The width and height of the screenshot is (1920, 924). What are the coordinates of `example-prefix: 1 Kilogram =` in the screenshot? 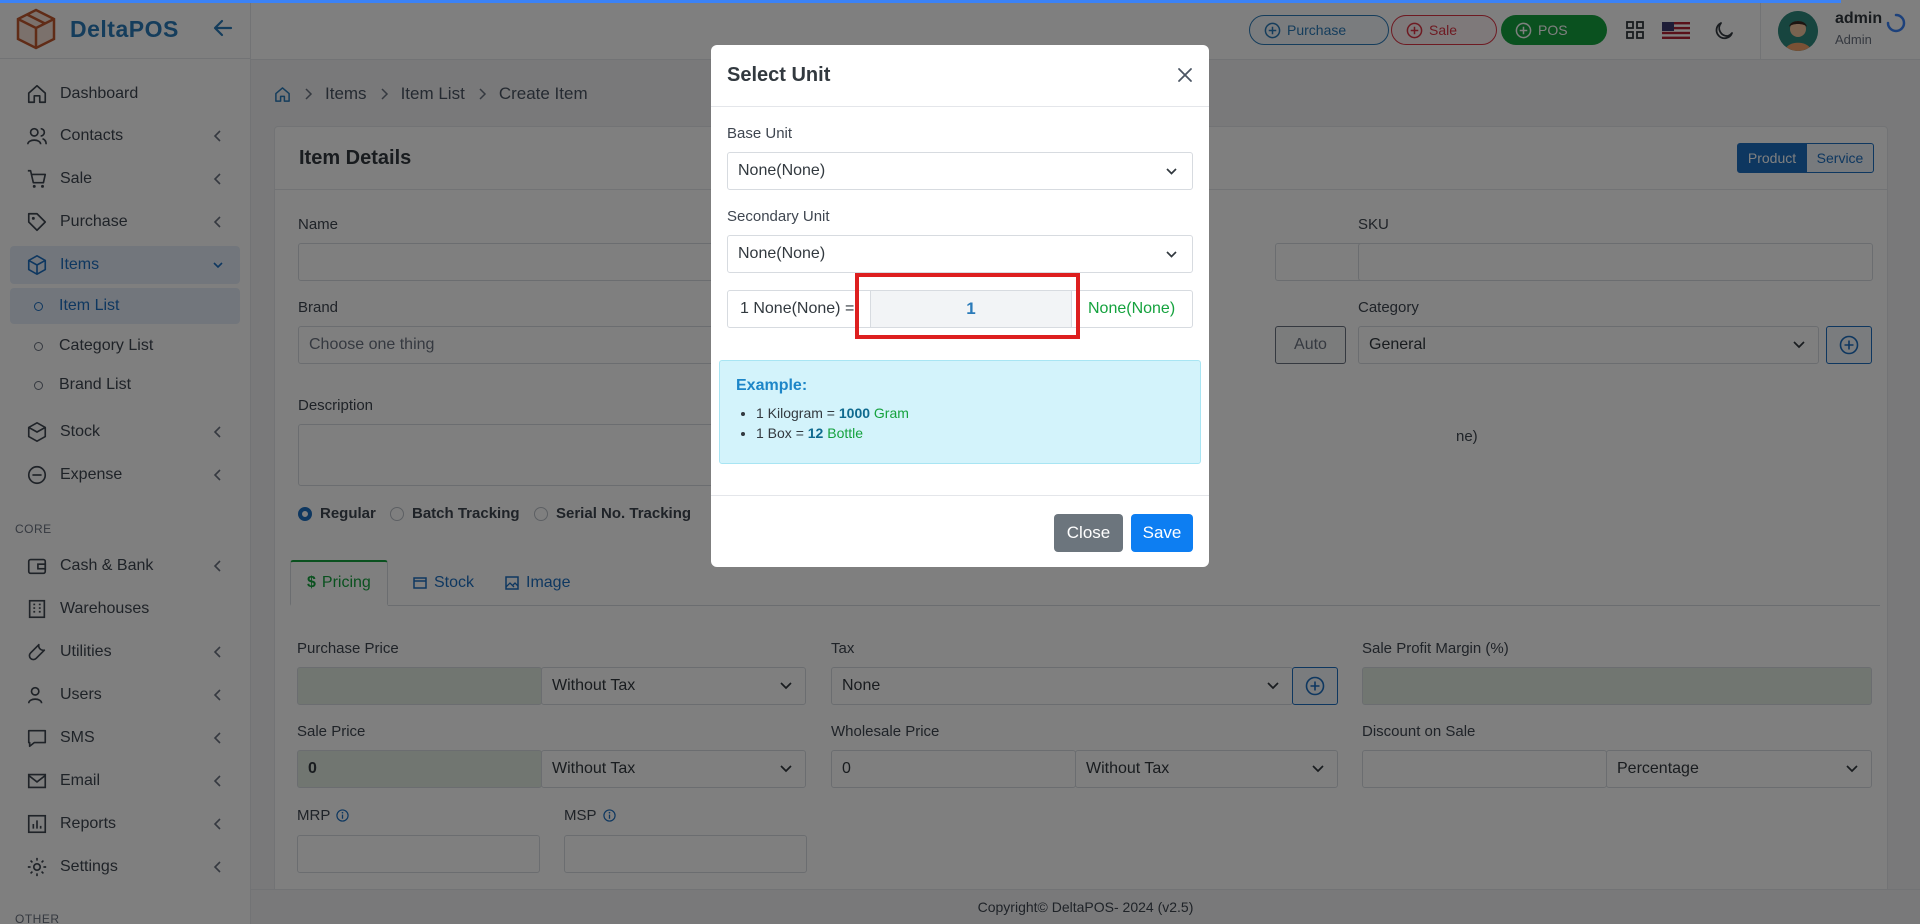 It's located at (795, 413).